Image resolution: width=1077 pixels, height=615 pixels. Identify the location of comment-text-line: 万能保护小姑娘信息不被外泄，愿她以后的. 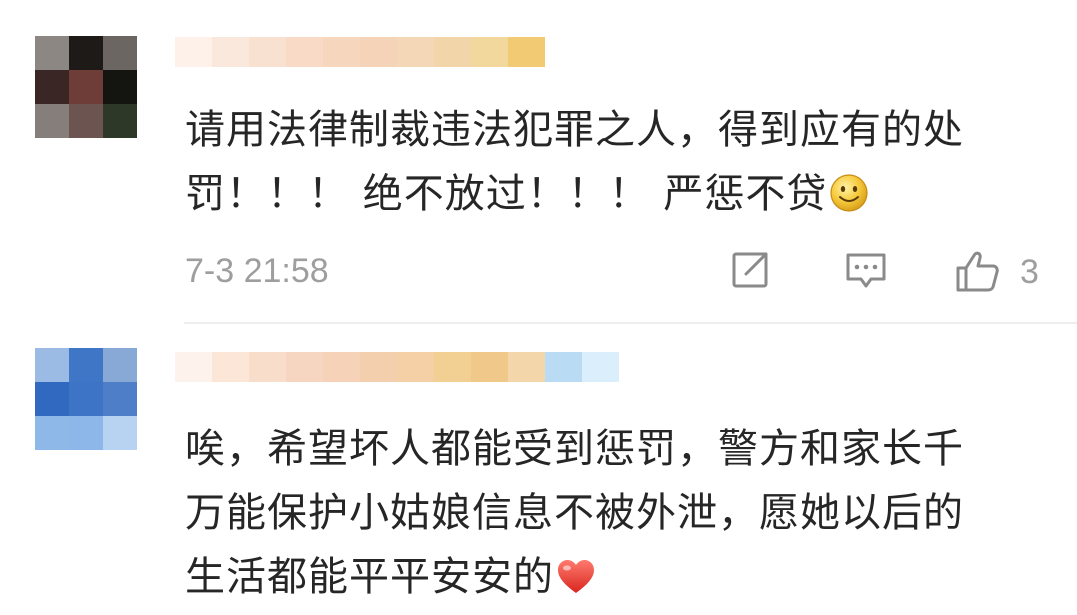
(574, 513).